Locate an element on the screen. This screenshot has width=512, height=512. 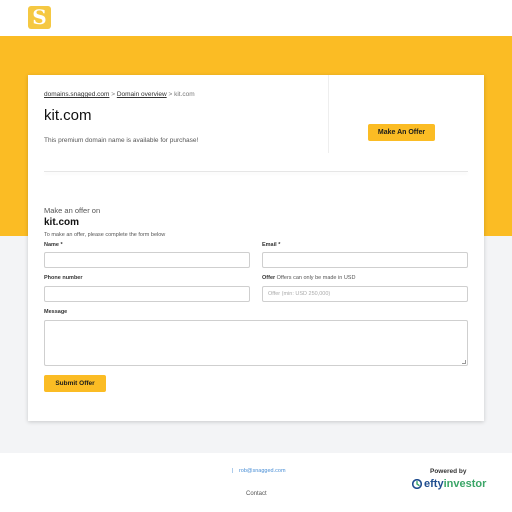
offer-domain: kit.com is located at coordinates (62, 222).